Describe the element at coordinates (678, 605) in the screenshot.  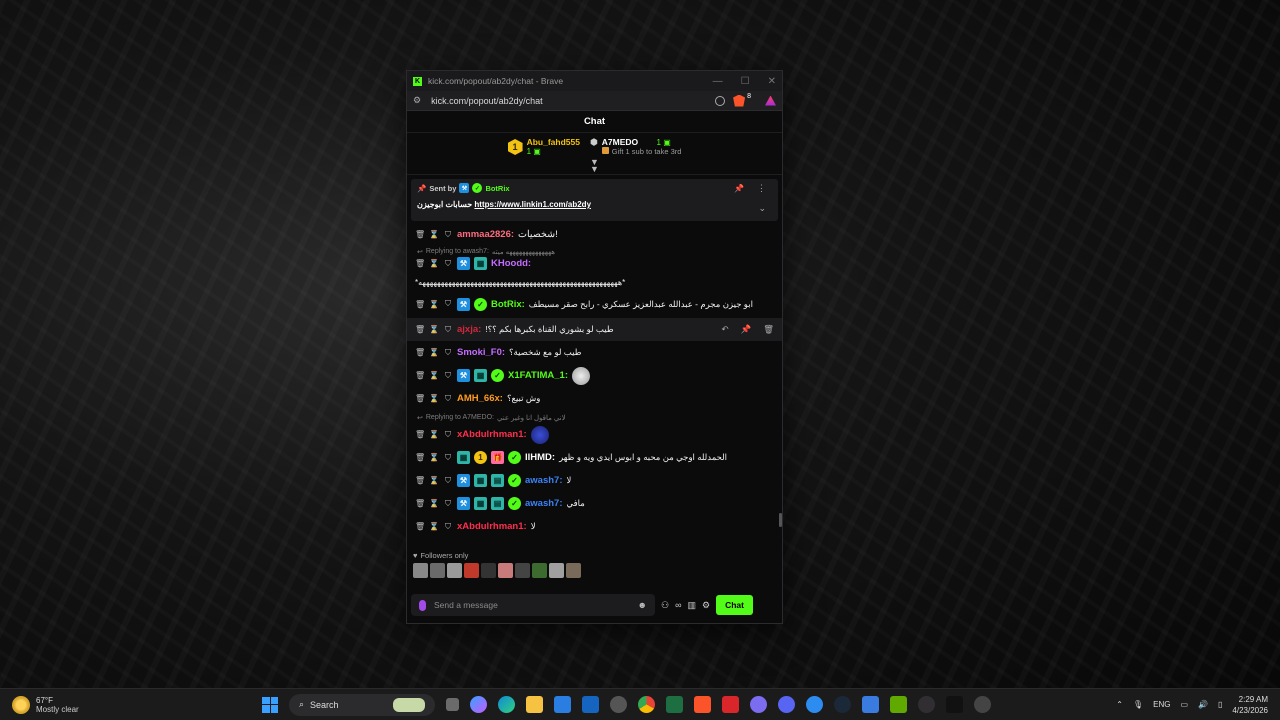
I see `infinity-icon: ∞` at that location.